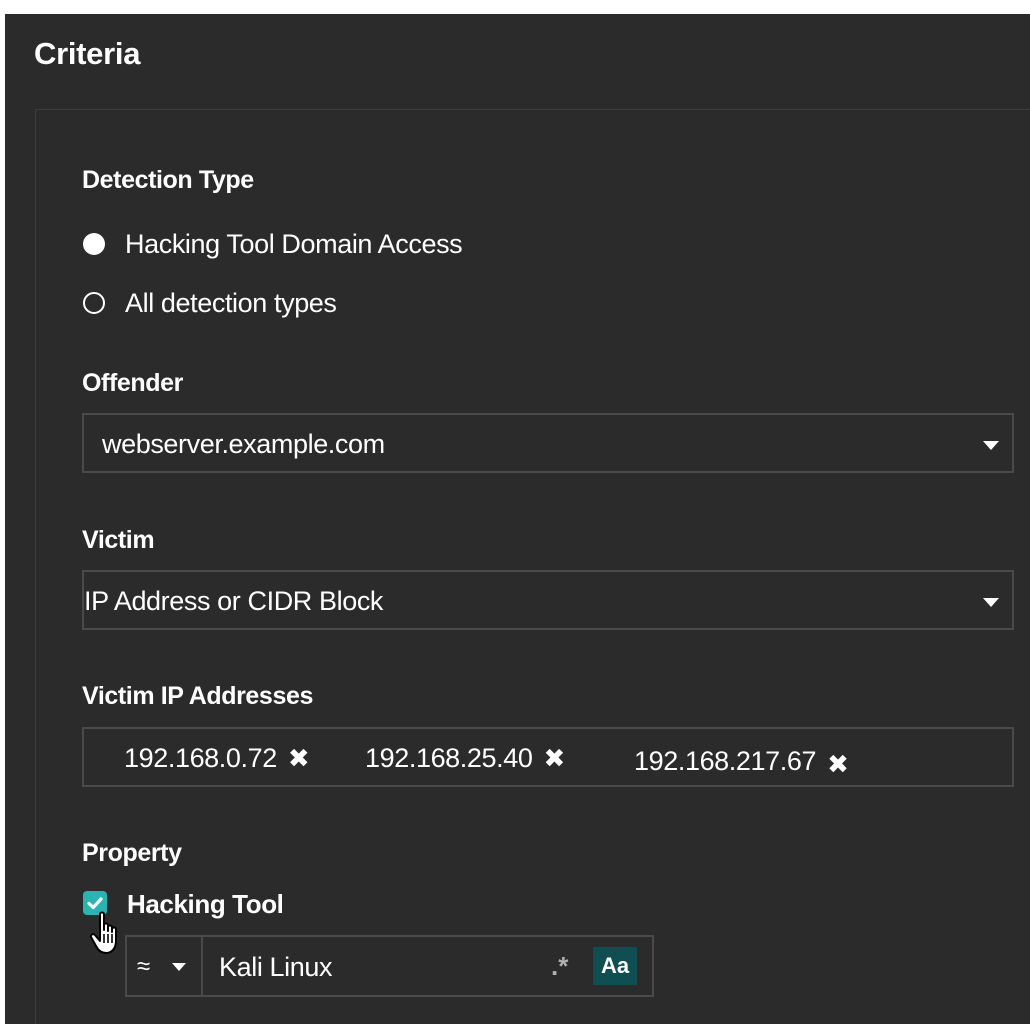  What do you see at coordinates (725, 761) in the screenshot?
I see `ip-tag-text: 192.168.217.67` at bounding box center [725, 761].